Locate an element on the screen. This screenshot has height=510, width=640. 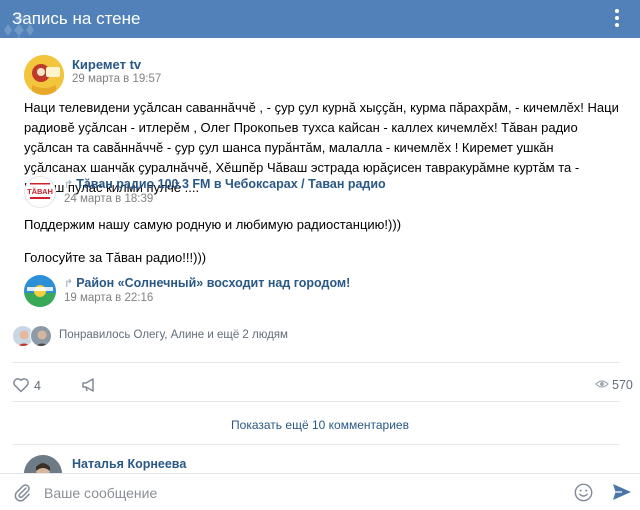
smile-icon is located at coordinates (583, 492).